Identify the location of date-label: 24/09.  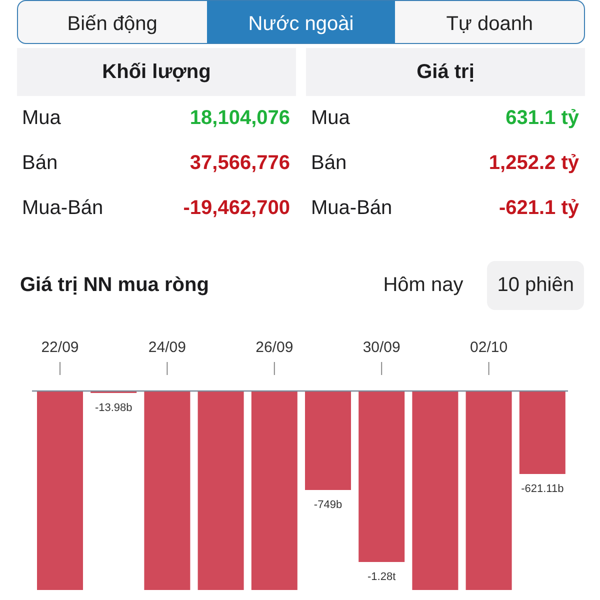
(167, 347).